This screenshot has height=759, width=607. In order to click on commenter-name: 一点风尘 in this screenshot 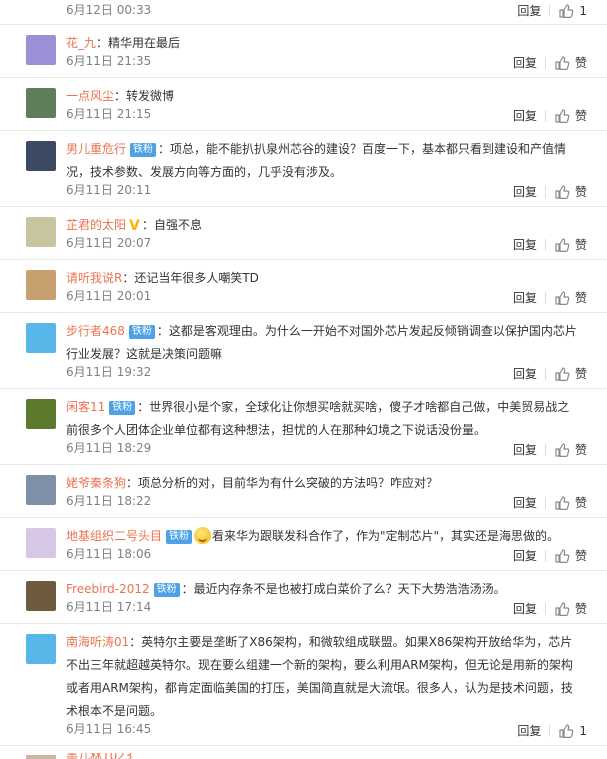, I will do `click(90, 96)`.